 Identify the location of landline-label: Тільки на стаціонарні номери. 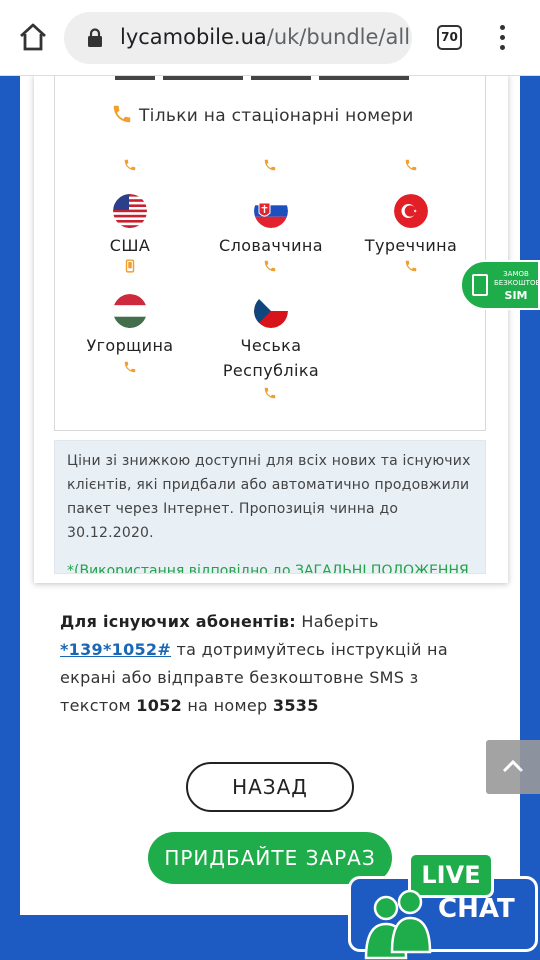
(276, 116).